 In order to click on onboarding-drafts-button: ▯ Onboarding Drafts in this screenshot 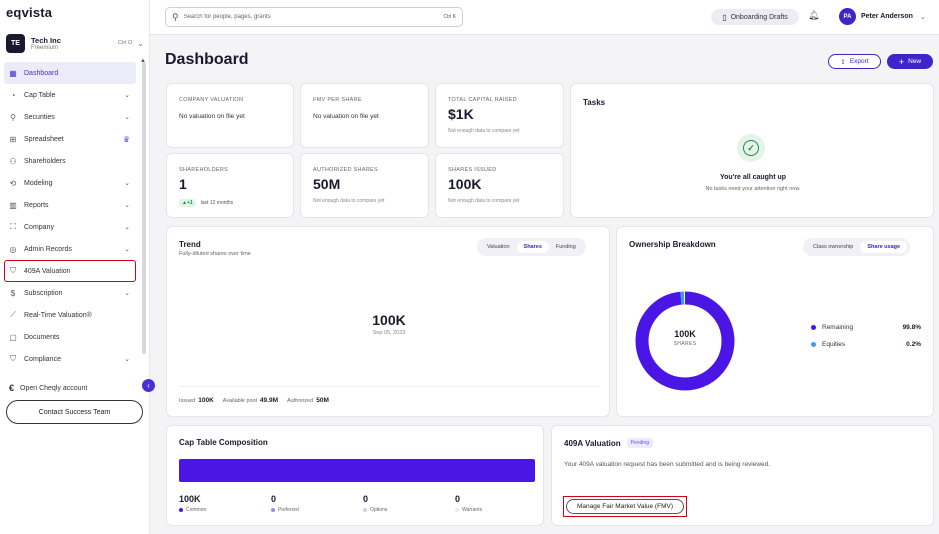, I will do `click(755, 17)`.